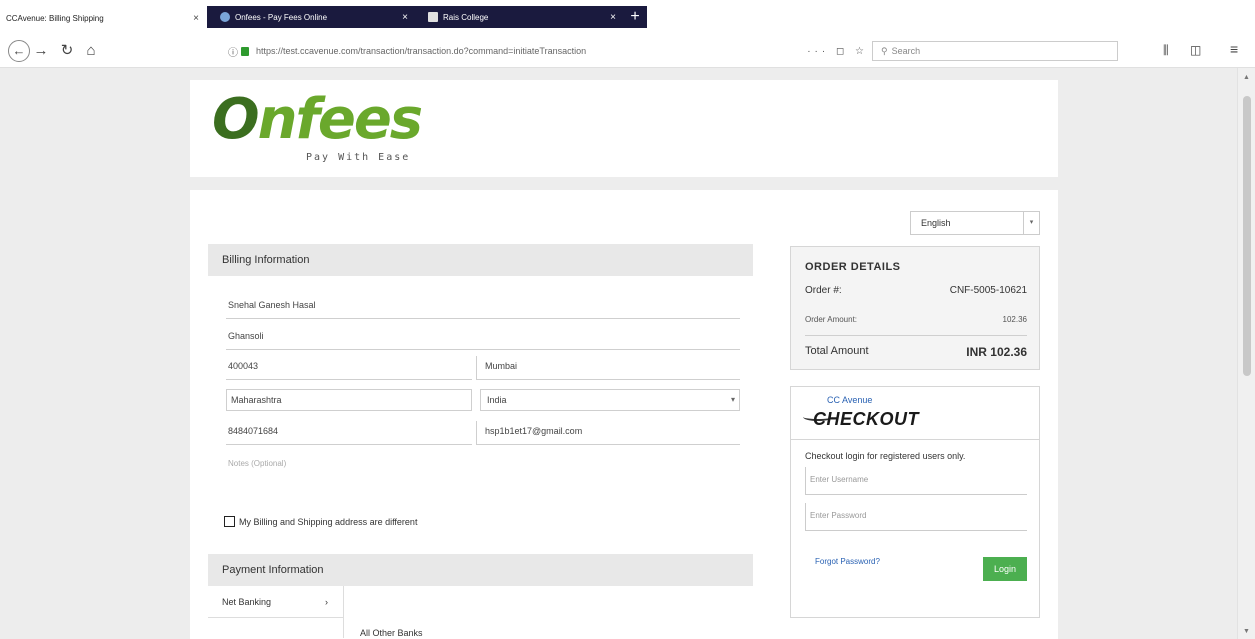 This screenshot has width=1255, height=639. I want to click on reload-icon: ↻, so click(67, 51).